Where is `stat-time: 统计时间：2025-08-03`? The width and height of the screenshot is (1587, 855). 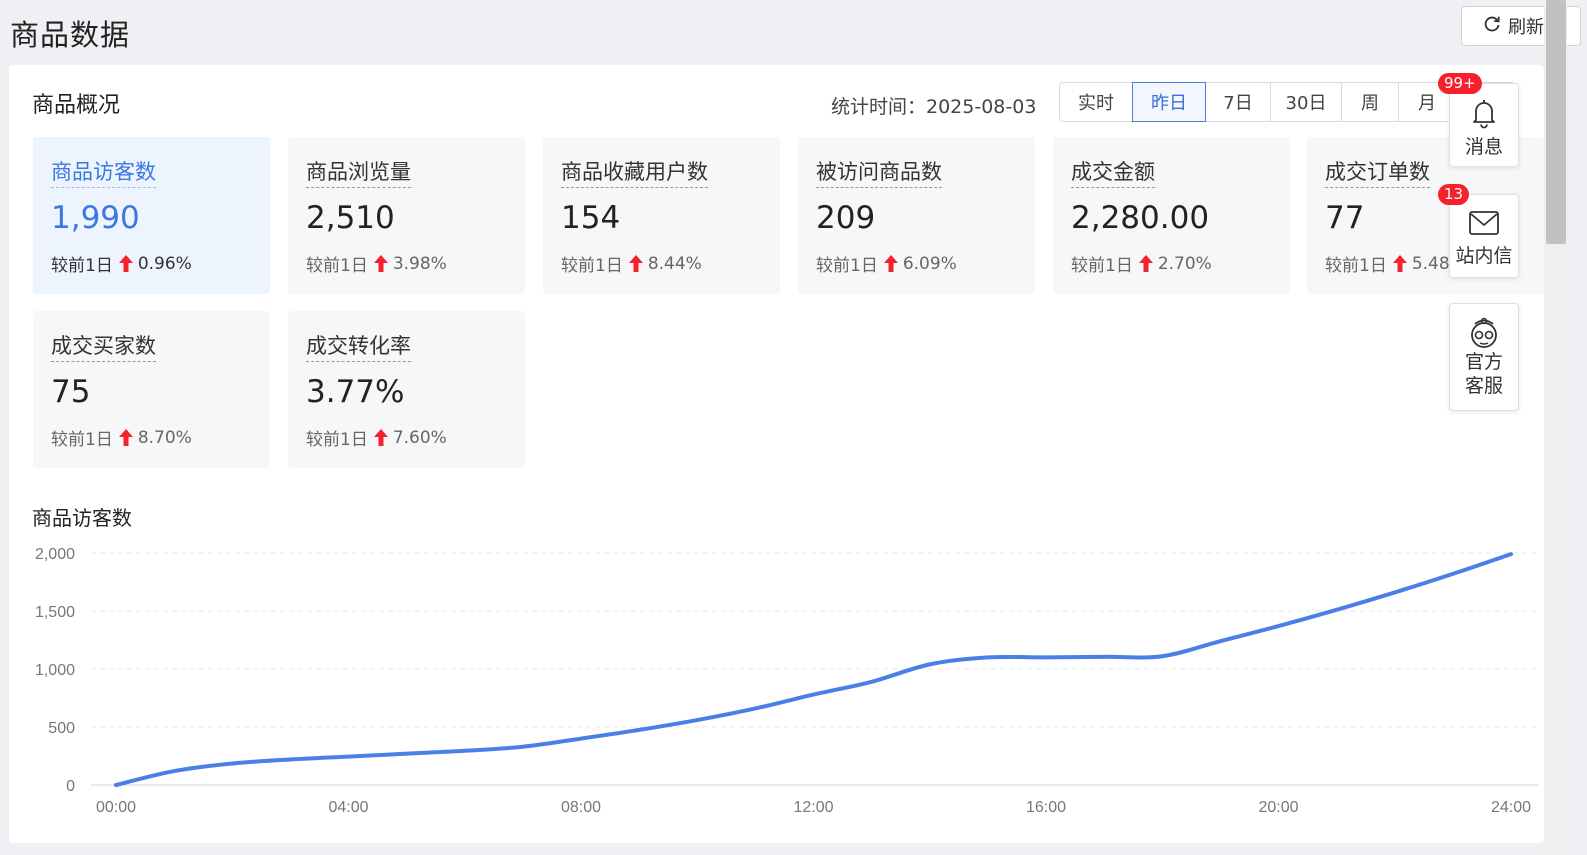
stat-time: 统计时间：2025-08-03 is located at coordinates (934, 107).